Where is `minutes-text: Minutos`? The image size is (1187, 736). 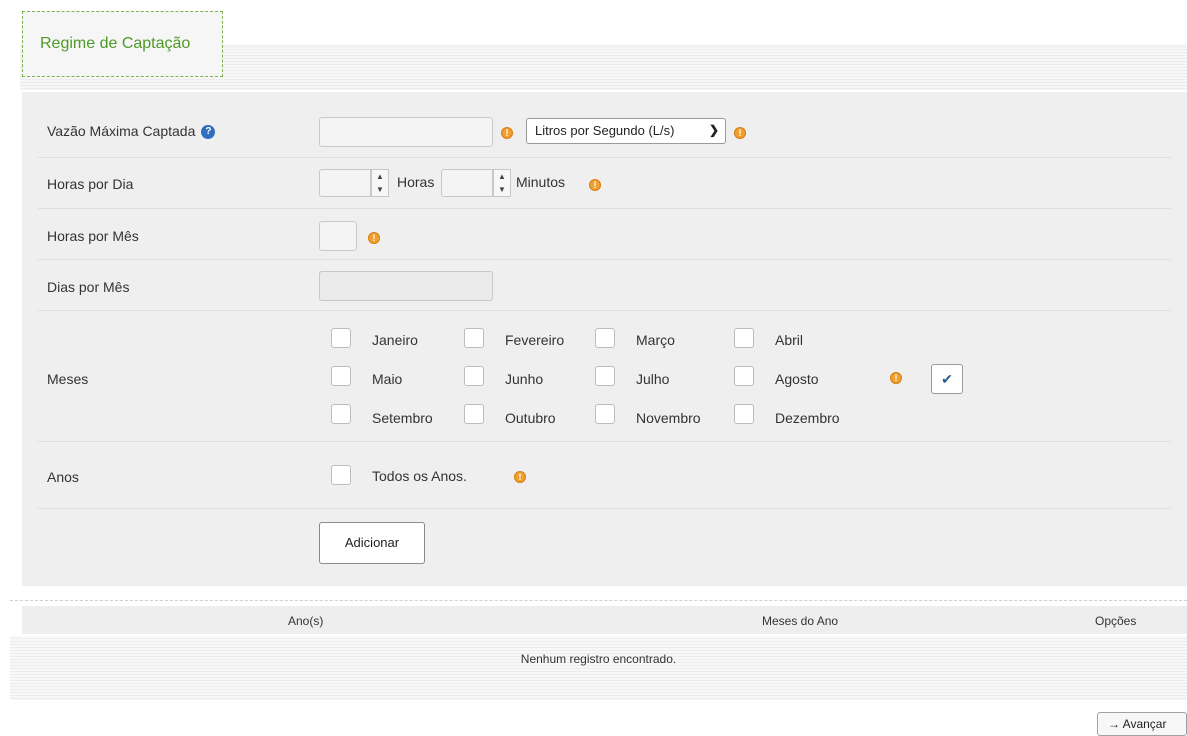
minutes-text: Minutos is located at coordinates (541, 182).